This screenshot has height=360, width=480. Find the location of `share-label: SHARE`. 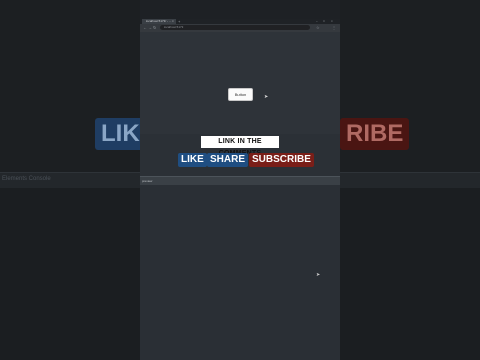

share-label: SHARE is located at coordinates (228, 160).